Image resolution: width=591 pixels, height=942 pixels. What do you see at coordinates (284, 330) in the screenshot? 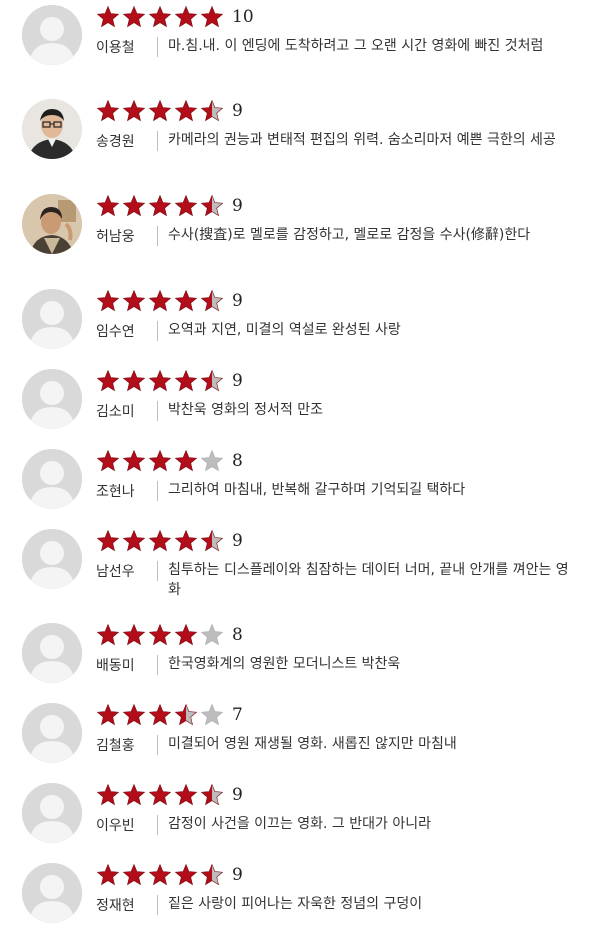
I see `review-comment: 오역과 지연, 미결의 역설로 완성된 사랑` at bounding box center [284, 330].